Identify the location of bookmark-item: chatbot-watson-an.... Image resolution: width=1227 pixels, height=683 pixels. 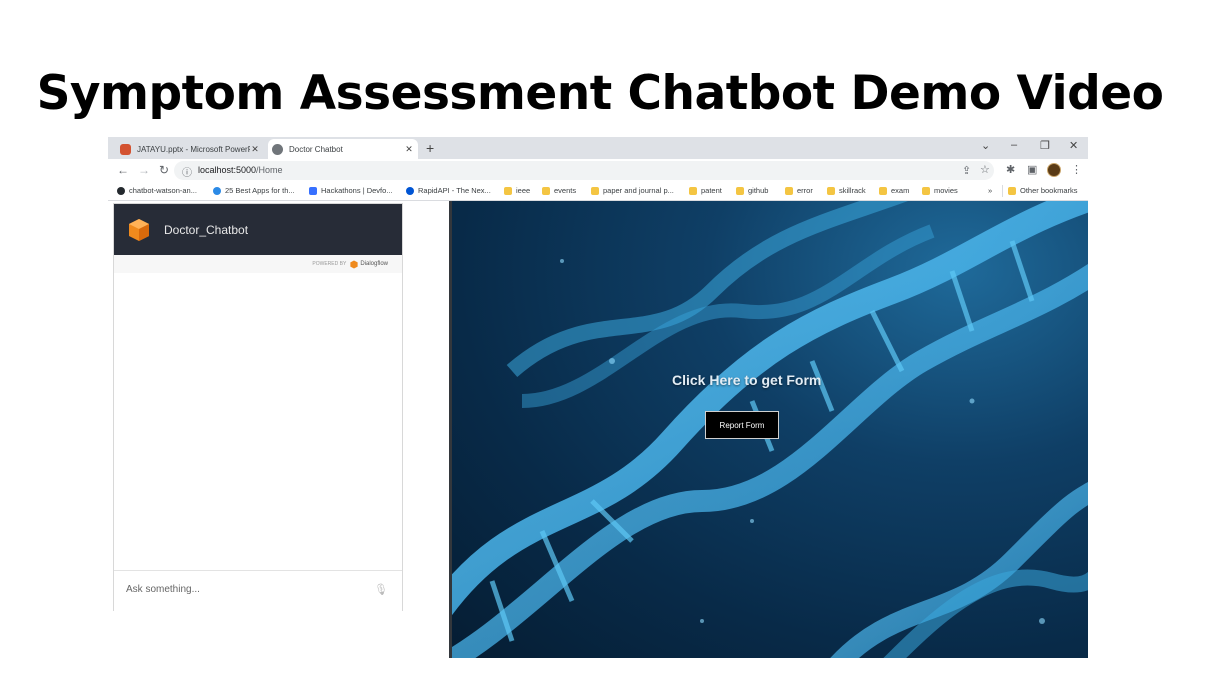
(157, 190).